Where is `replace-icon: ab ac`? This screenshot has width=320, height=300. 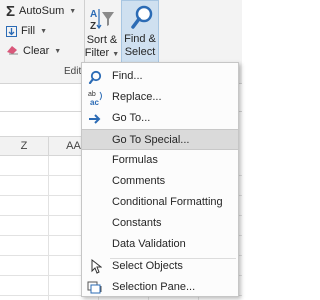
replace-icon: ab ac is located at coordinates (96, 97).